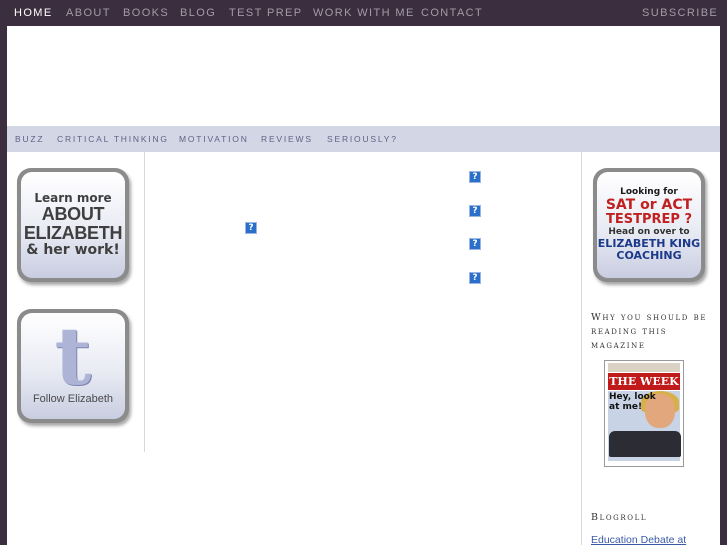  What do you see at coordinates (266, 13) in the screenshot?
I see `nav-test-prep: TEST PREP` at bounding box center [266, 13].